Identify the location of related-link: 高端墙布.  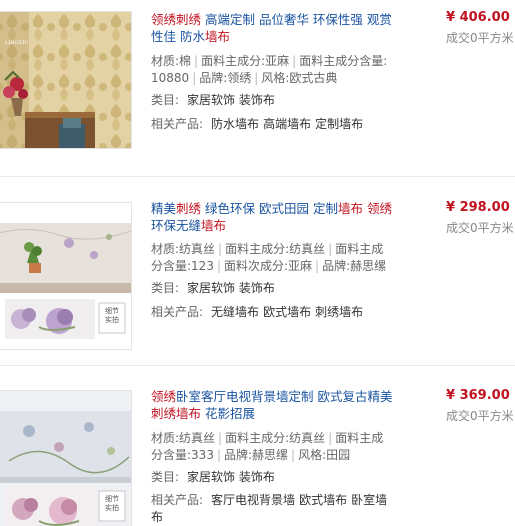
(287, 124).